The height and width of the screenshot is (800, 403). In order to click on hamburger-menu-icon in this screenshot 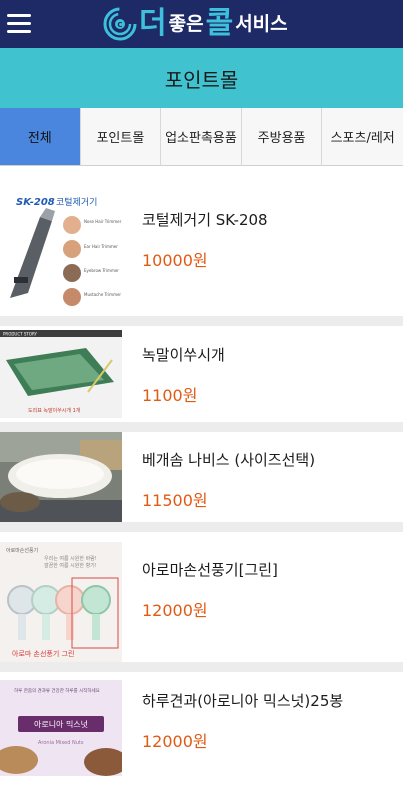, I will do `click(19, 24)`.